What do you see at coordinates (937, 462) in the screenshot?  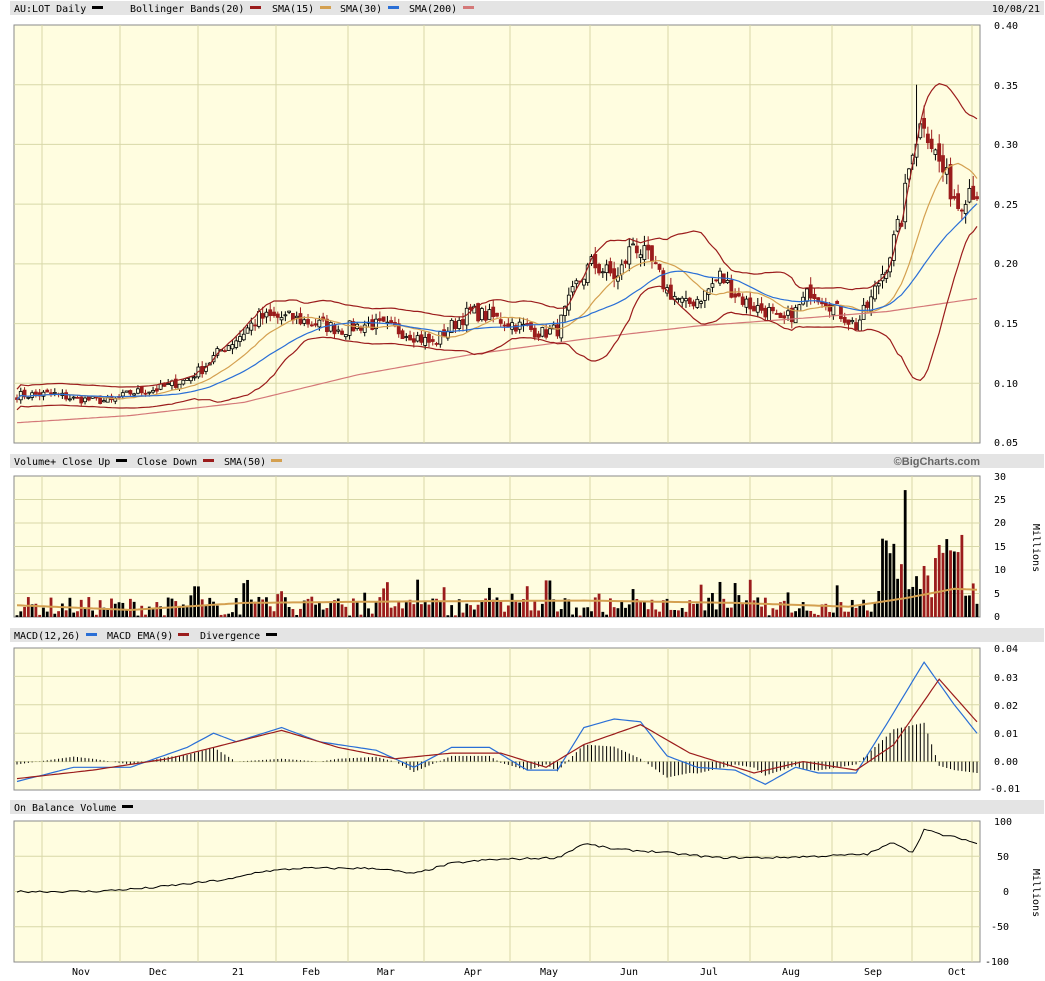 I see `brand-watermark: ©BigCharts.com` at bounding box center [937, 462].